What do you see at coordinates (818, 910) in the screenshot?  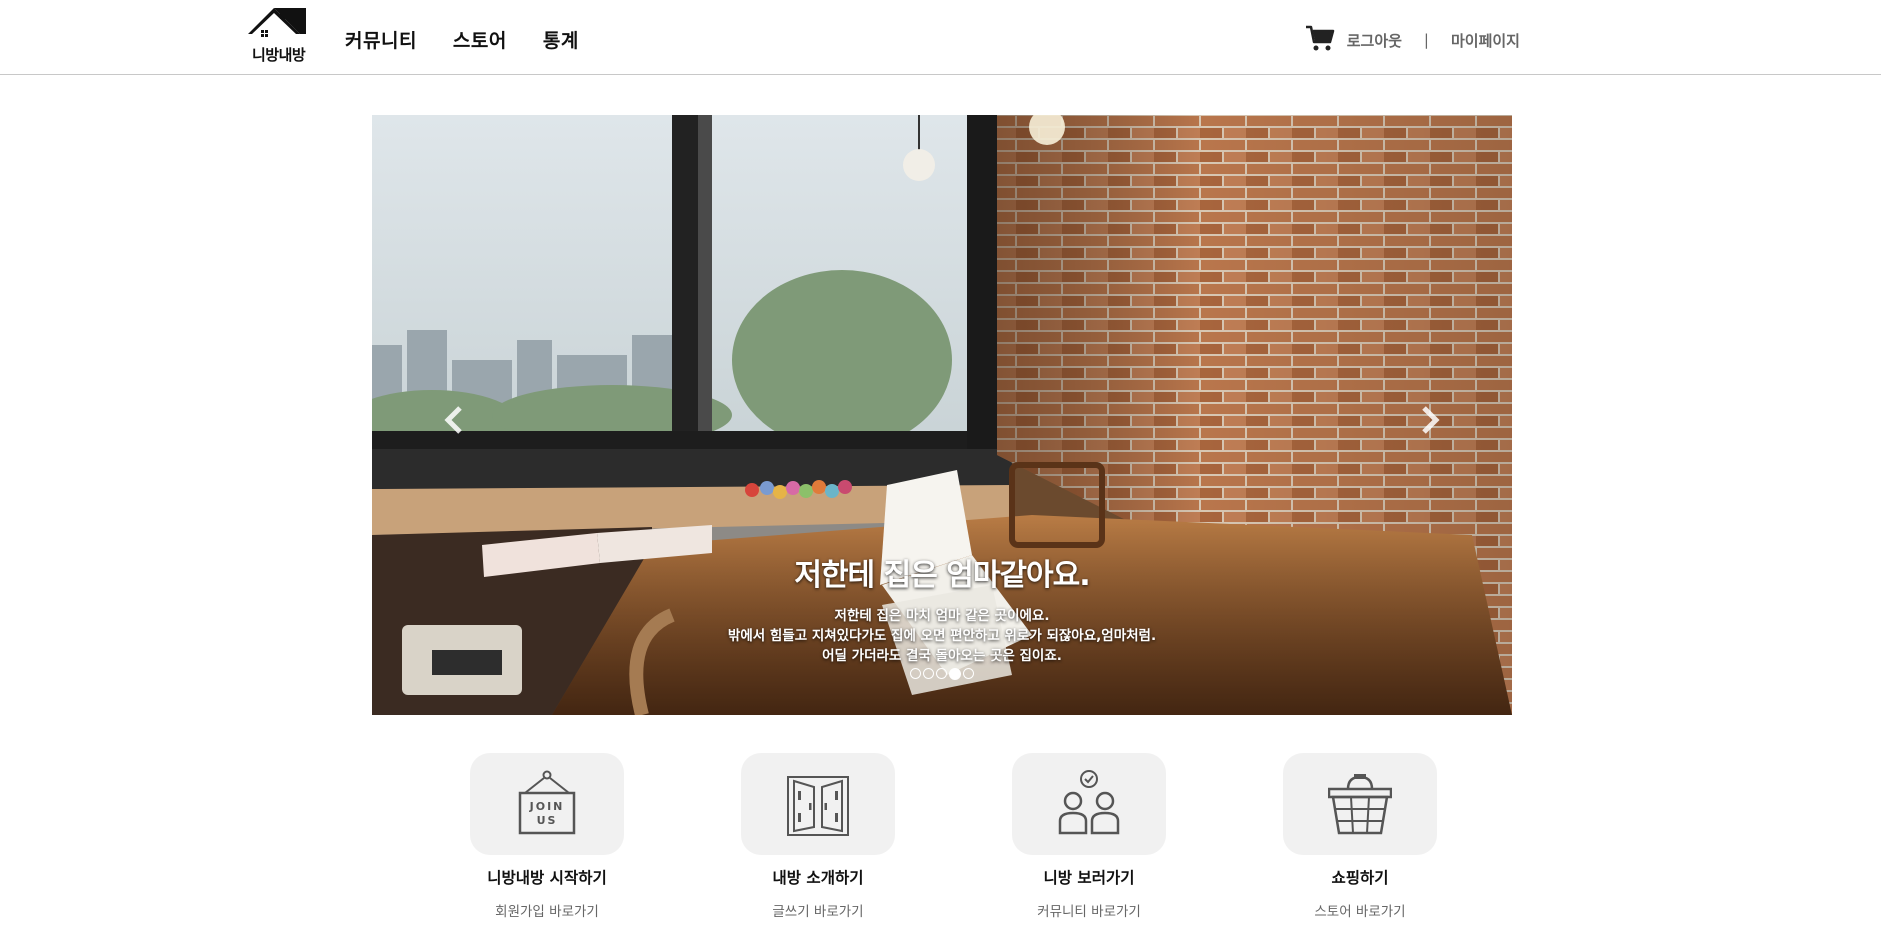 I see `feature-subtitle: 글쓰기 바로가기` at bounding box center [818, 910].